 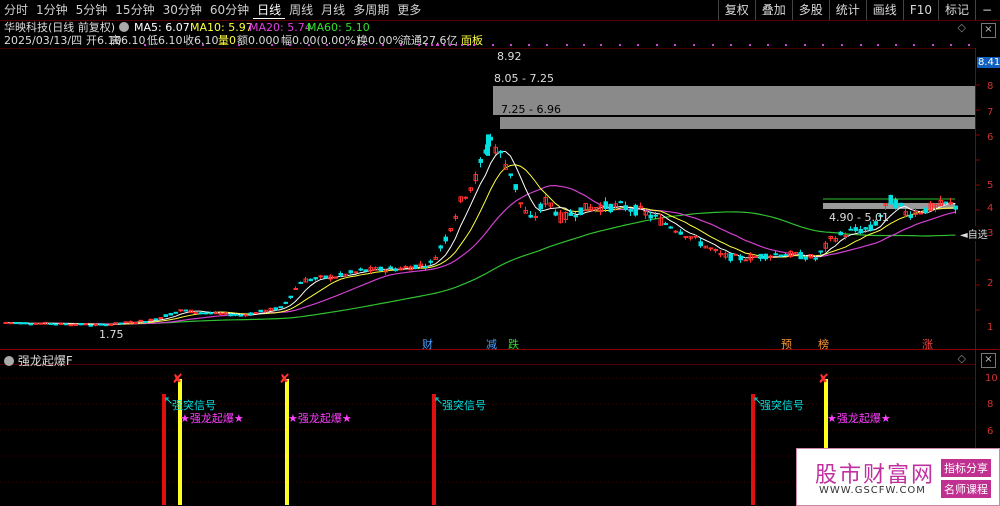 I want to click on event-tag-yu: 预, so click(x=786, y=344).